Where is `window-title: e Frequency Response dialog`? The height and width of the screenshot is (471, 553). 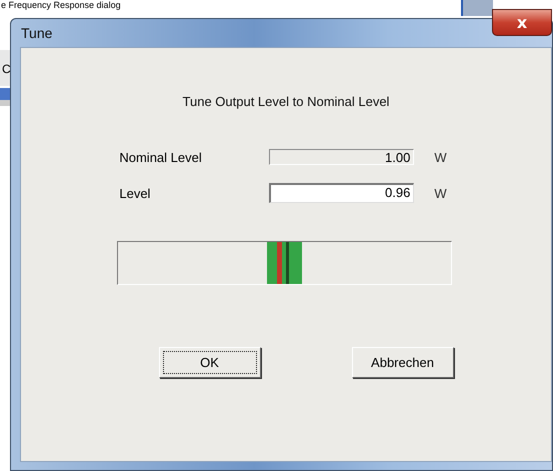 window-title: e Frequency Response dialog is located at coordinates (61, 5).